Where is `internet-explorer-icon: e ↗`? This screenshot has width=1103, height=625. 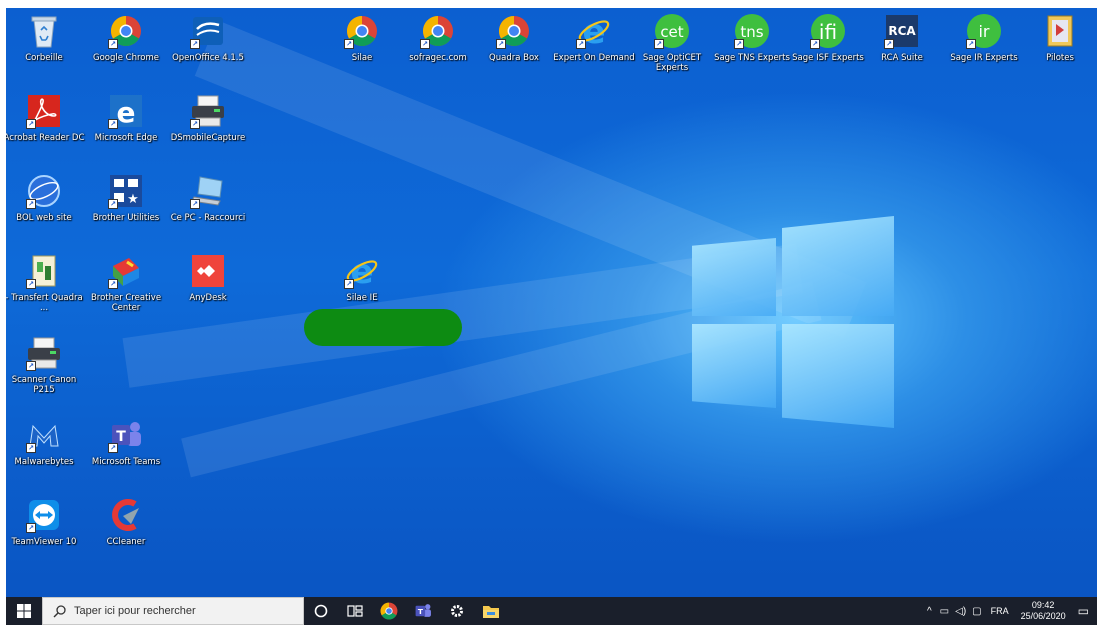
internet-explorer-icon: e ↗ is located at coordinates (362, 271).